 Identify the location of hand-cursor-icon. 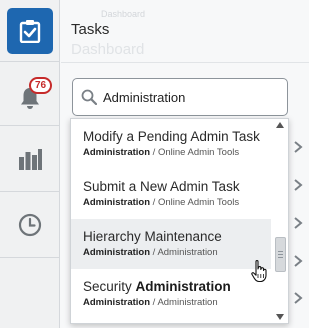
(259, 271).